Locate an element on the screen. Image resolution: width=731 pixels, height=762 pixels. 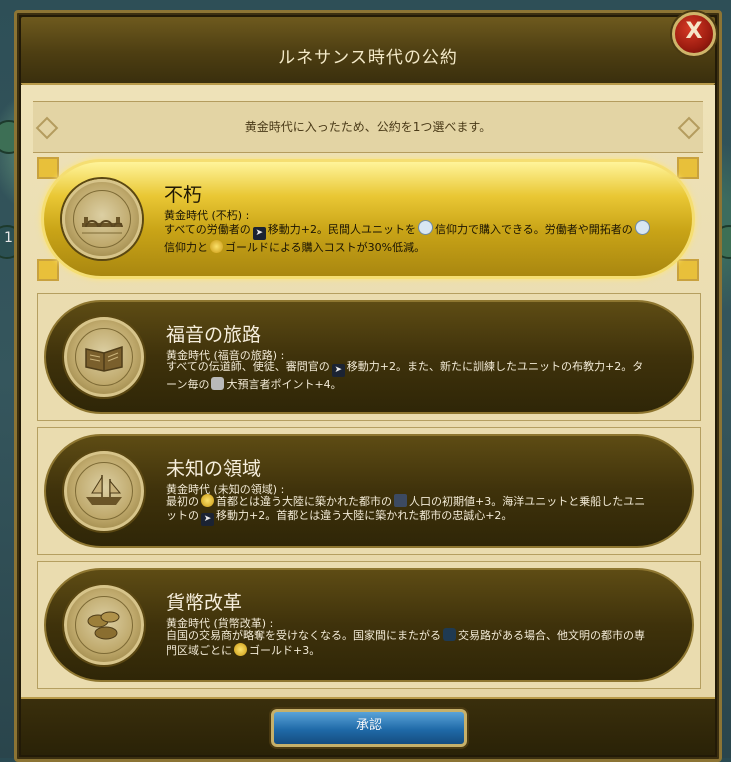
instruction-banner: 黄金時代に入ったため、公約を1つ選べます。 is located at coordinates (368, 127).